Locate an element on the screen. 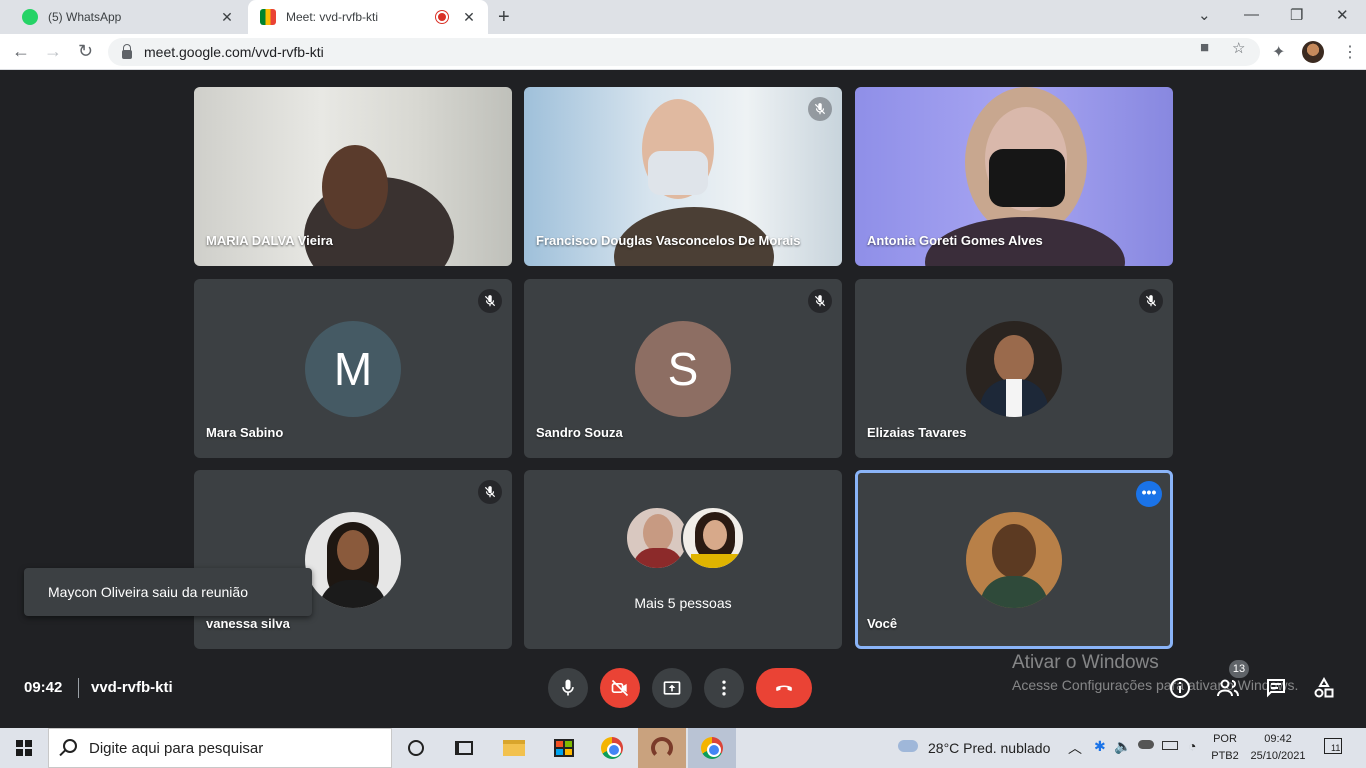 The width and height of the screenshot is (1366, 768). camera-icon: ■ is located at coordinates (1204, 47).